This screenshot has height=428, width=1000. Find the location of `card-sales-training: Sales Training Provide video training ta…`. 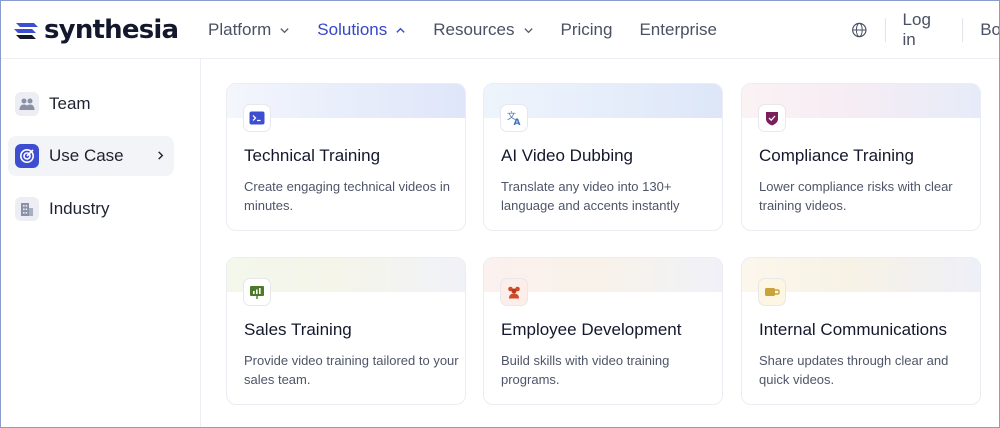

card-sales-training: Sales Training Provide video training ta… is located at coordinates (346, 331).